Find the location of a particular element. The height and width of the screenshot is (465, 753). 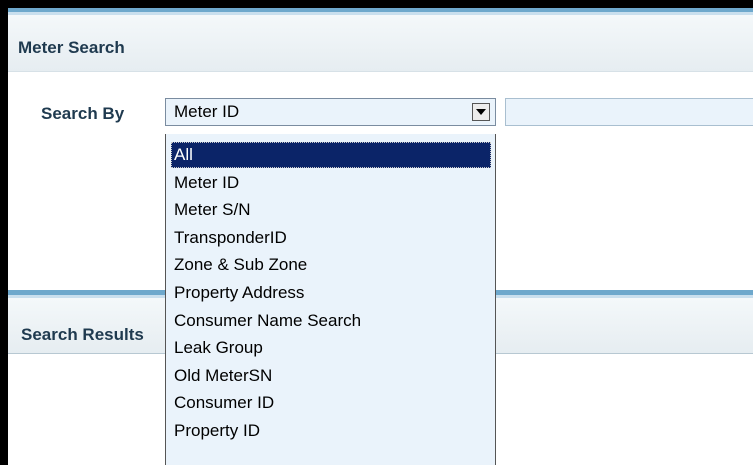

dropdown-option-consumer-id: Consumer ID is located at coordinates (331, 403).